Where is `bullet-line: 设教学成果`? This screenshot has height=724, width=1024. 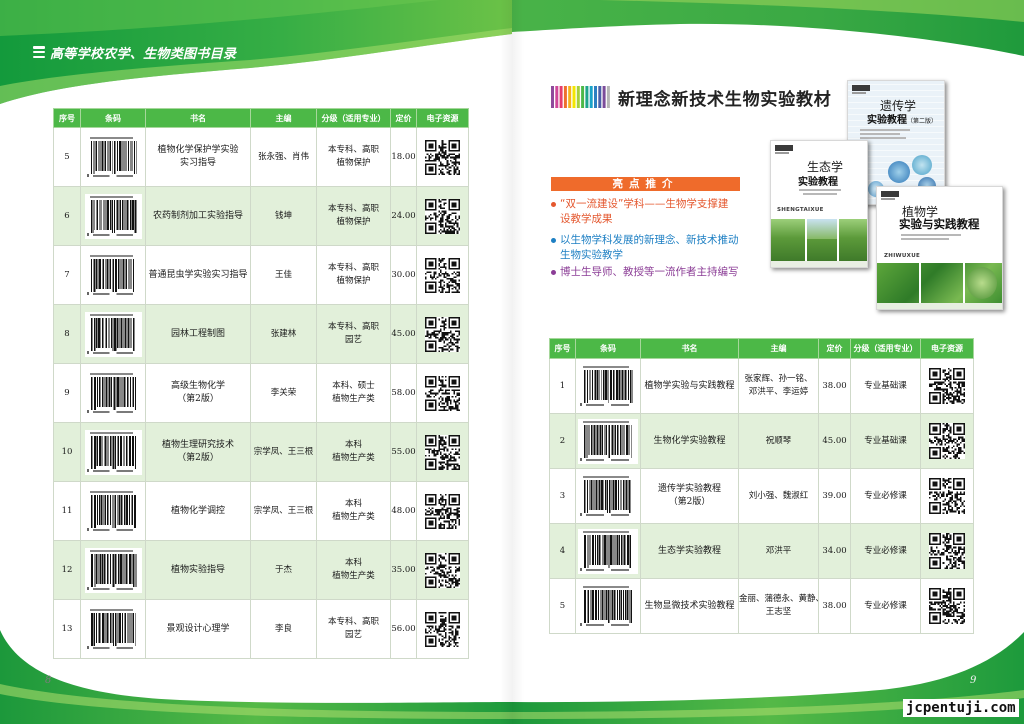 bullet-line: 设教学成果 is located at coordinates (586, 219).